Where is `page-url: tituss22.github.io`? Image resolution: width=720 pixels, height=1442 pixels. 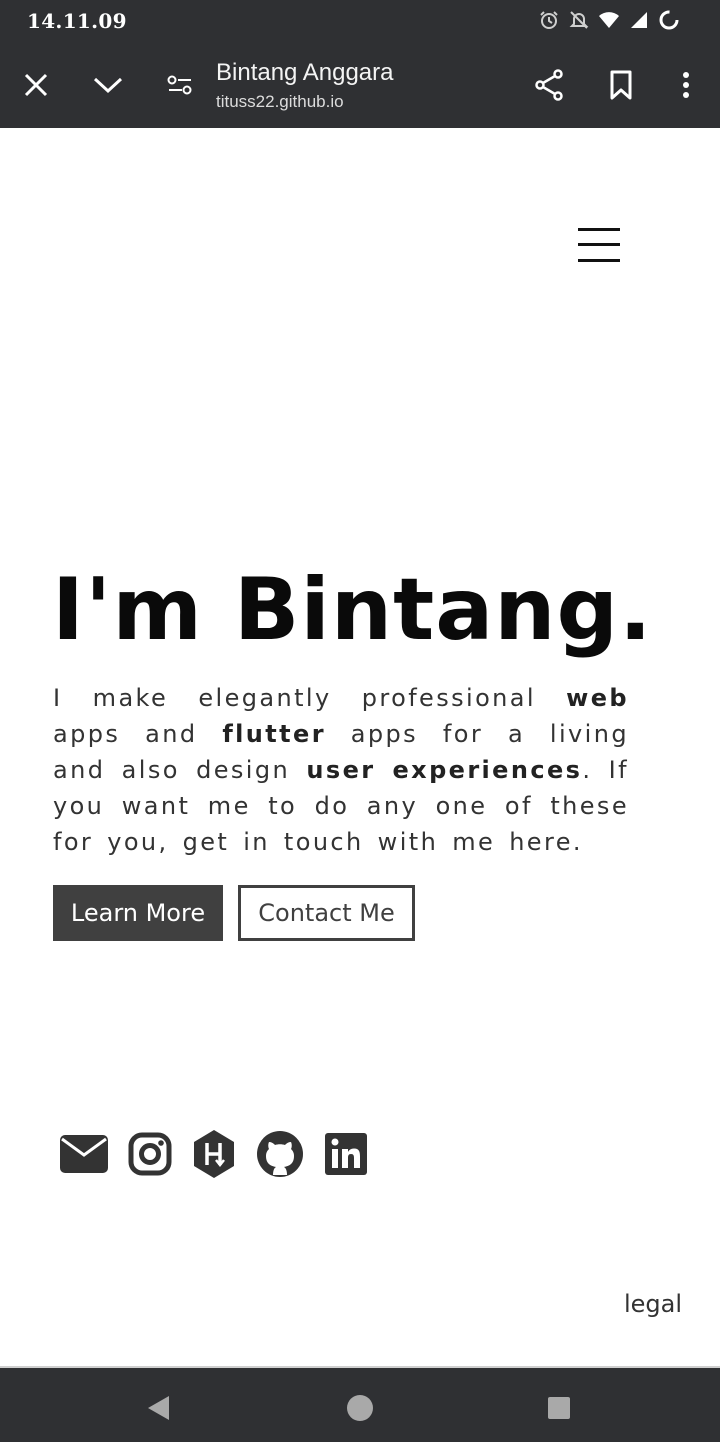 page-url: tituss22.github.io is located at coordinates (280, 102).